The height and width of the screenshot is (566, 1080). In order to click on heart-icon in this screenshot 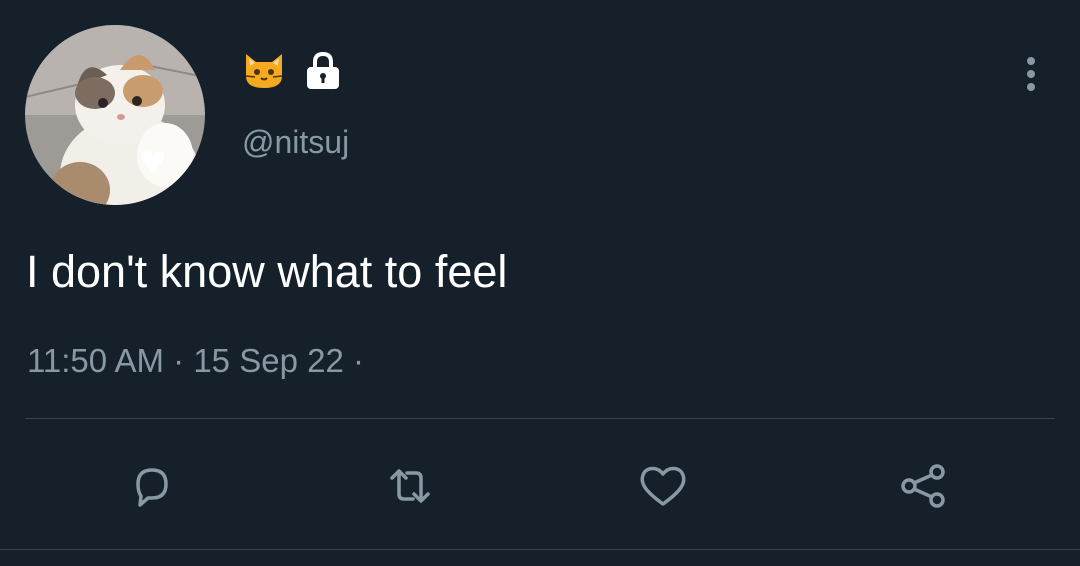, I will do `click(663, 486)`.